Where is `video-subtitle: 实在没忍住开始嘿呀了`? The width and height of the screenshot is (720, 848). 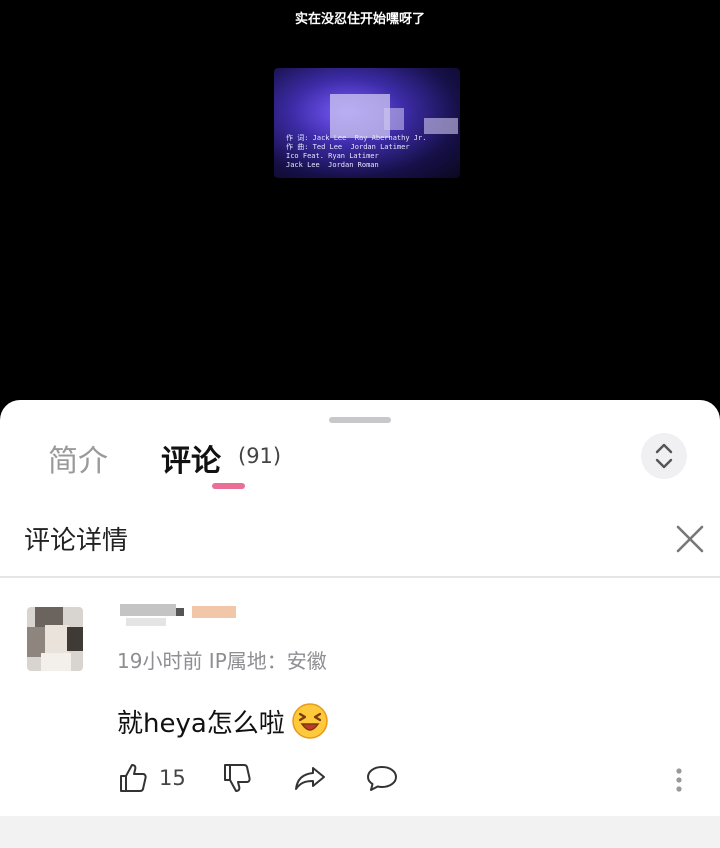
video-subtitle: 实在没忍住开始嘿呀了 is located at coordinates (359, 19).